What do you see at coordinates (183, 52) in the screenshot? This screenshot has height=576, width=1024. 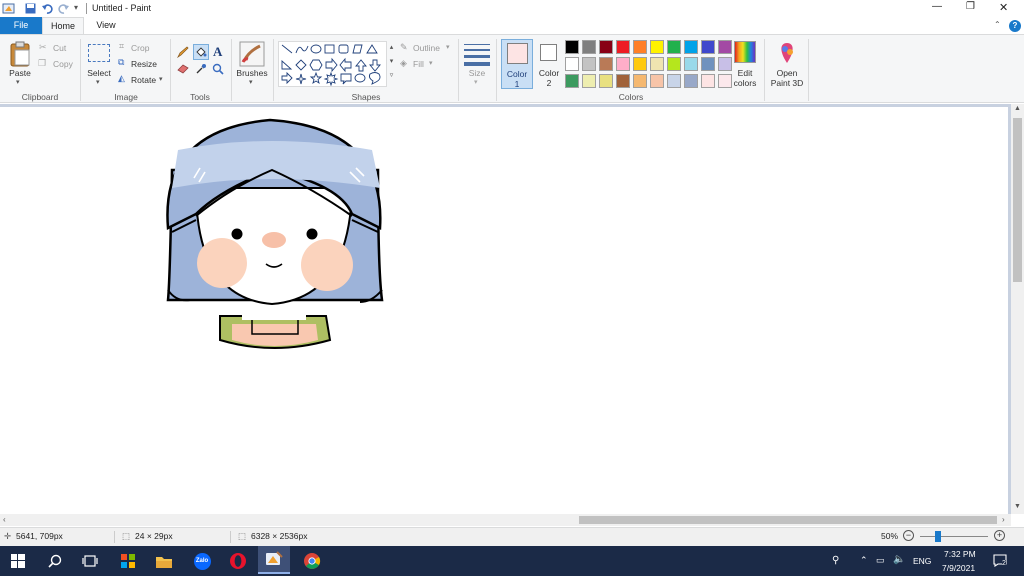 I see `pencil-icon` at bounding box center [183, 52].